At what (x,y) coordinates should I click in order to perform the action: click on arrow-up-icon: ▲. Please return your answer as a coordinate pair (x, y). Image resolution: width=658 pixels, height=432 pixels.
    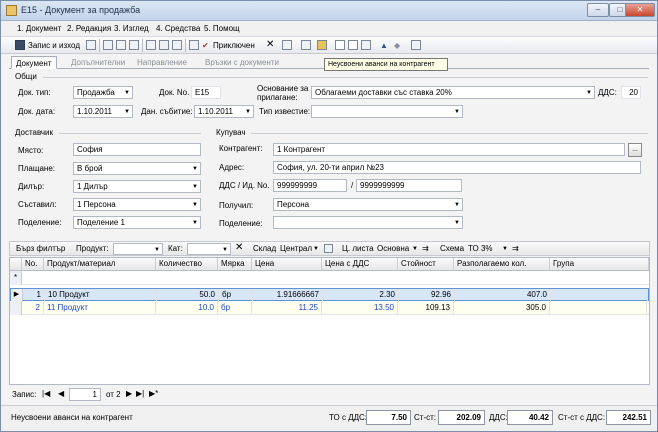
    Looking at the image, I should click on (384, 45).